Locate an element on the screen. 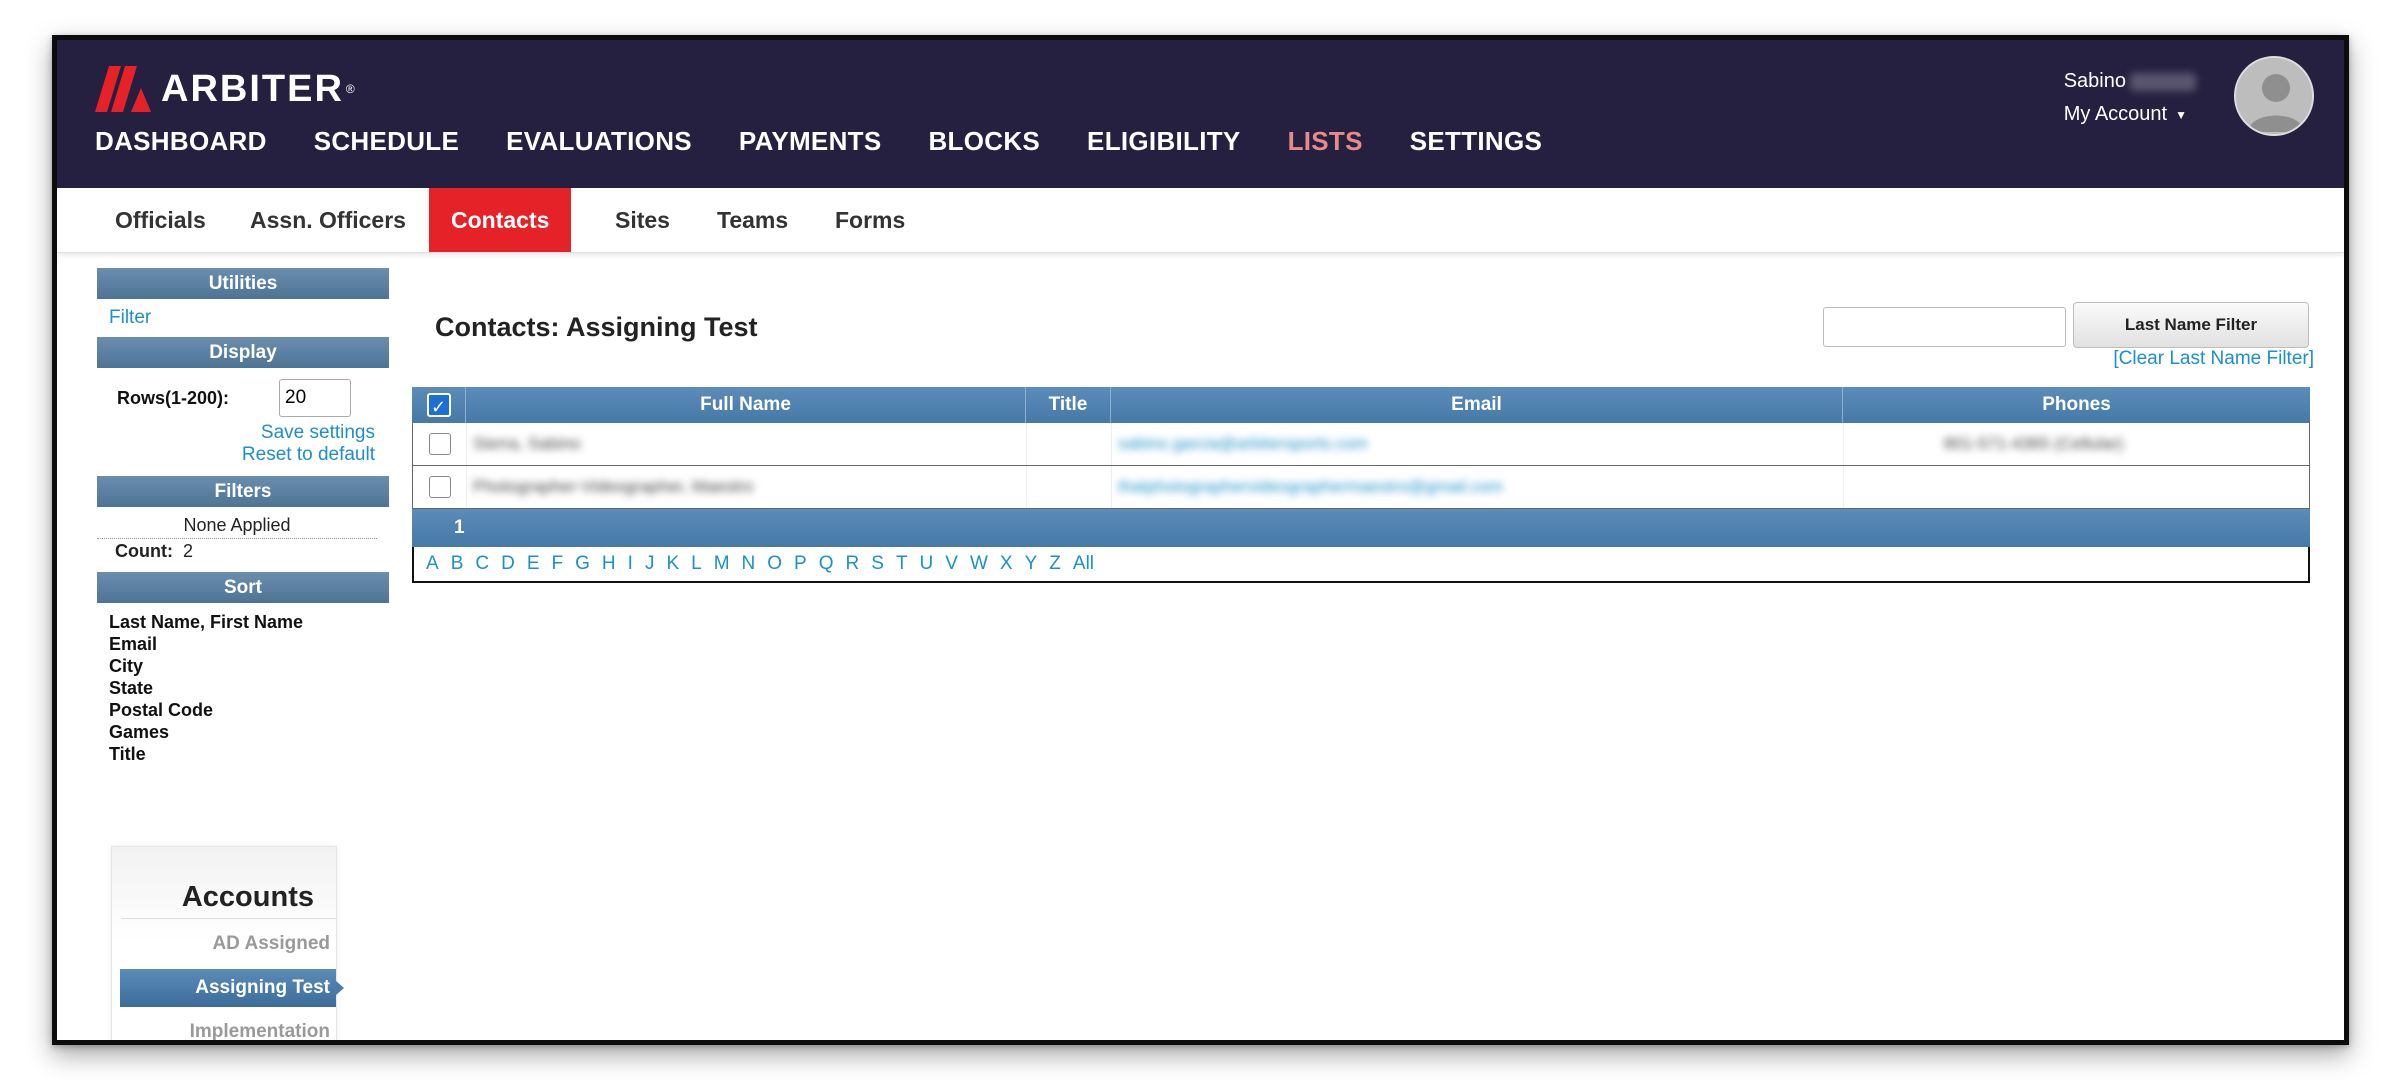 The image size is (2400, 1080). alpha-h: H is located at coordinates (609, 564).